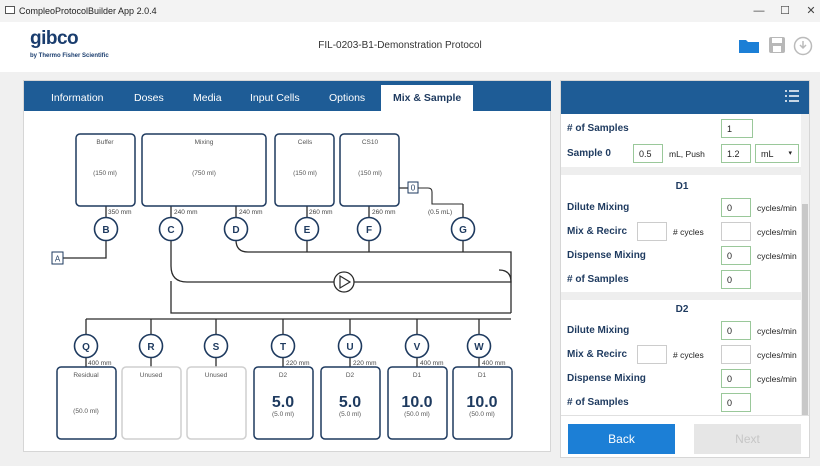  I want to click on bag-cs10-volume: (150 ml), so click(370, 173).